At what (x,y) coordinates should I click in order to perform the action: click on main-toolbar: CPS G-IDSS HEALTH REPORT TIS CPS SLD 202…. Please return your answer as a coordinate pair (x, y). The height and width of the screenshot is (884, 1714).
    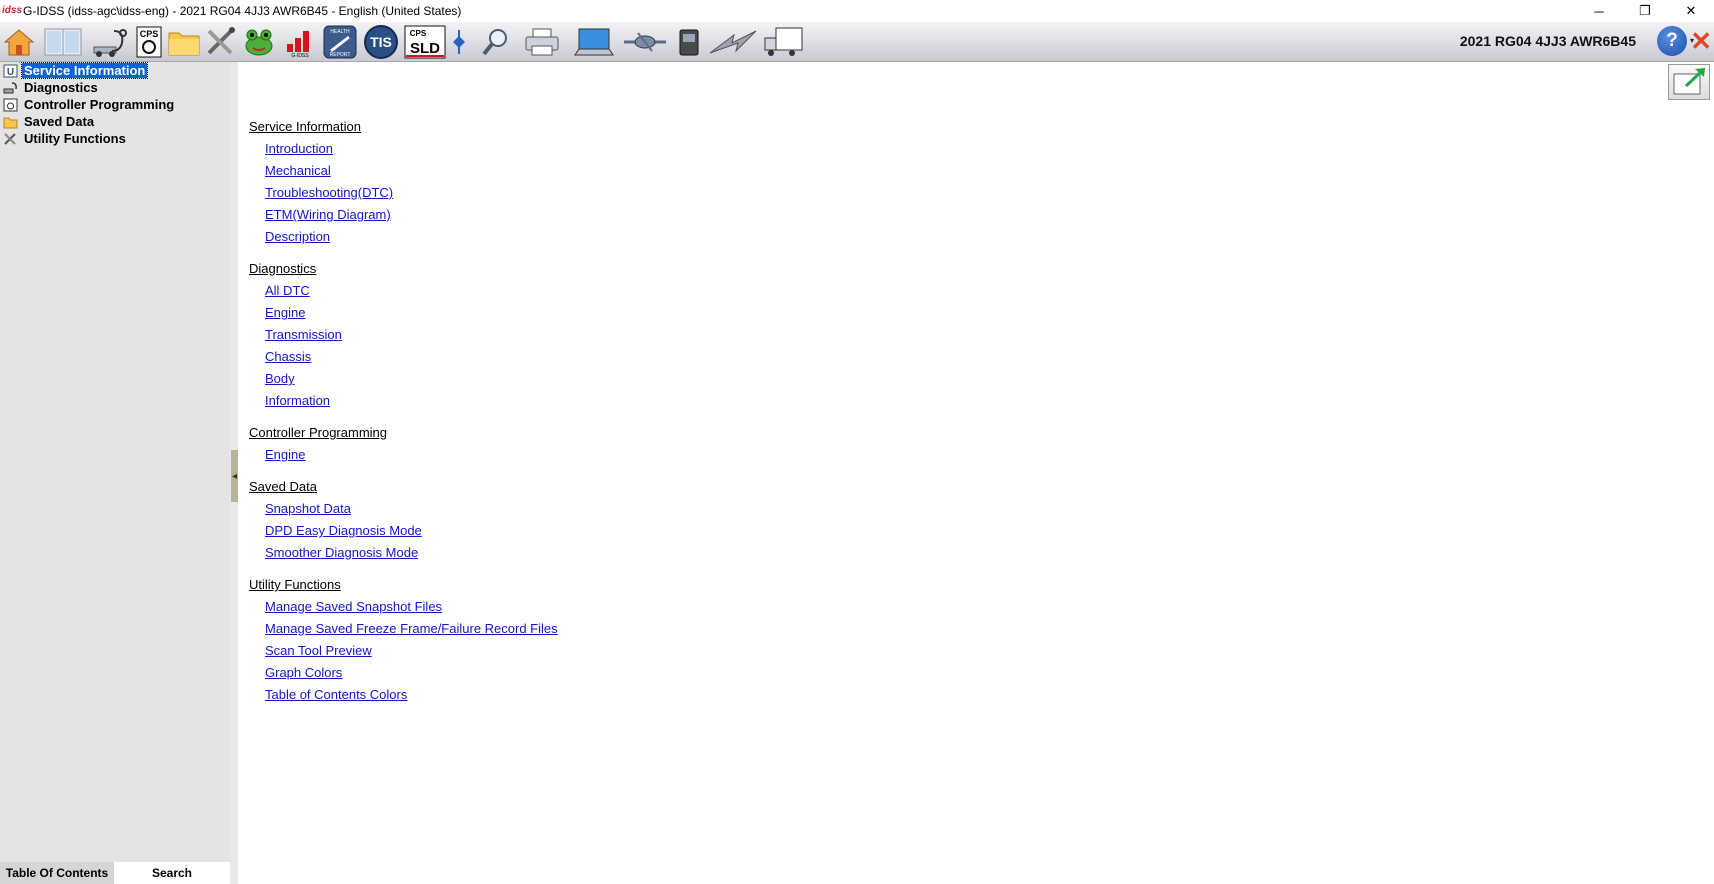
    Looking at the image, I should click on (857, 42).